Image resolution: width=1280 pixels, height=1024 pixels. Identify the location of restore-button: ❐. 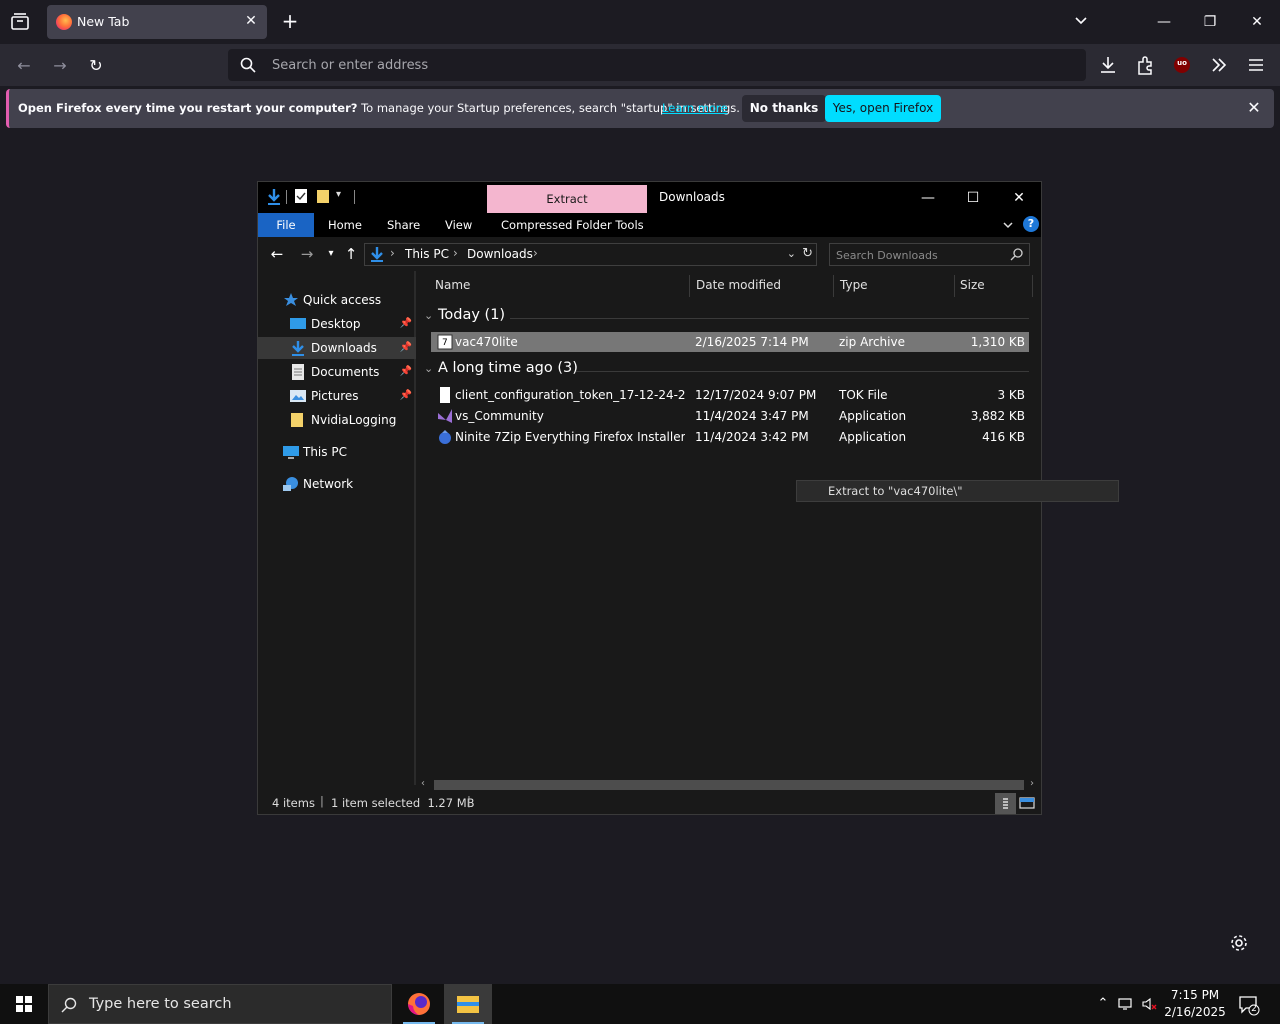
(1210, 22).